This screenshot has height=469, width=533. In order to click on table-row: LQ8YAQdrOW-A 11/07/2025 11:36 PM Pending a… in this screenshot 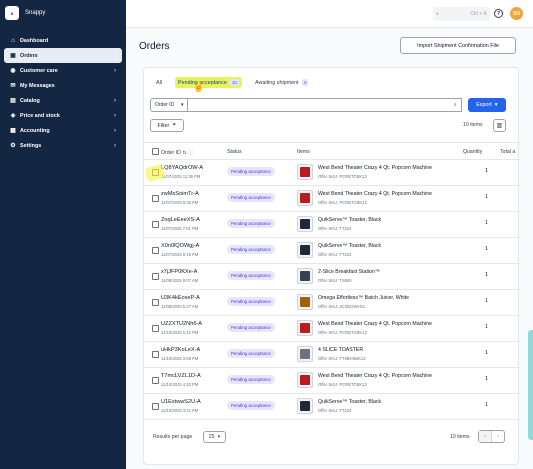, I will do `click(332, 173)`.